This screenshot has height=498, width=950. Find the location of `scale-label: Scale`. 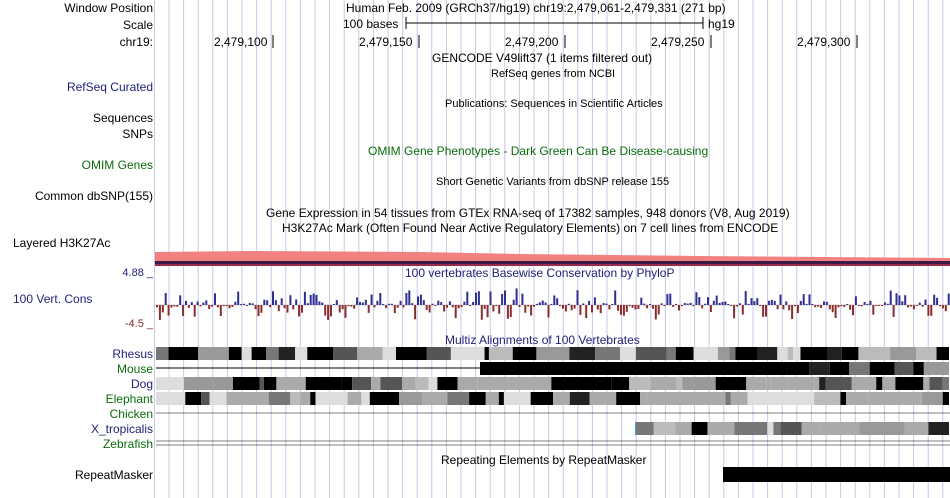

scale-label: Scale is located at coordinates (137, 25).